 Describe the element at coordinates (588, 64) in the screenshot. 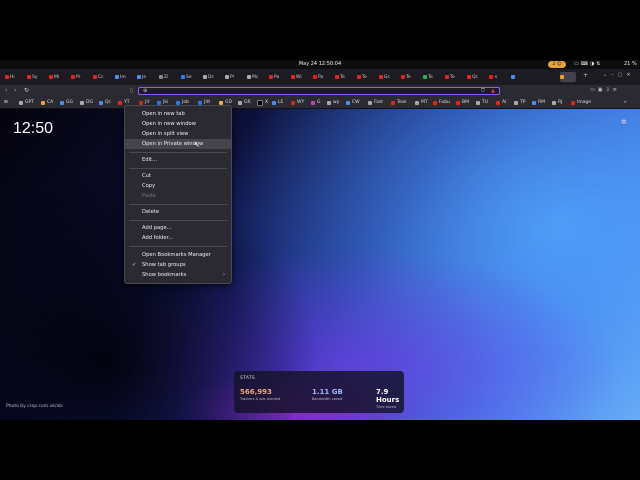

I see `system-tray-icons: ▭⌨◑⇅` at that location.